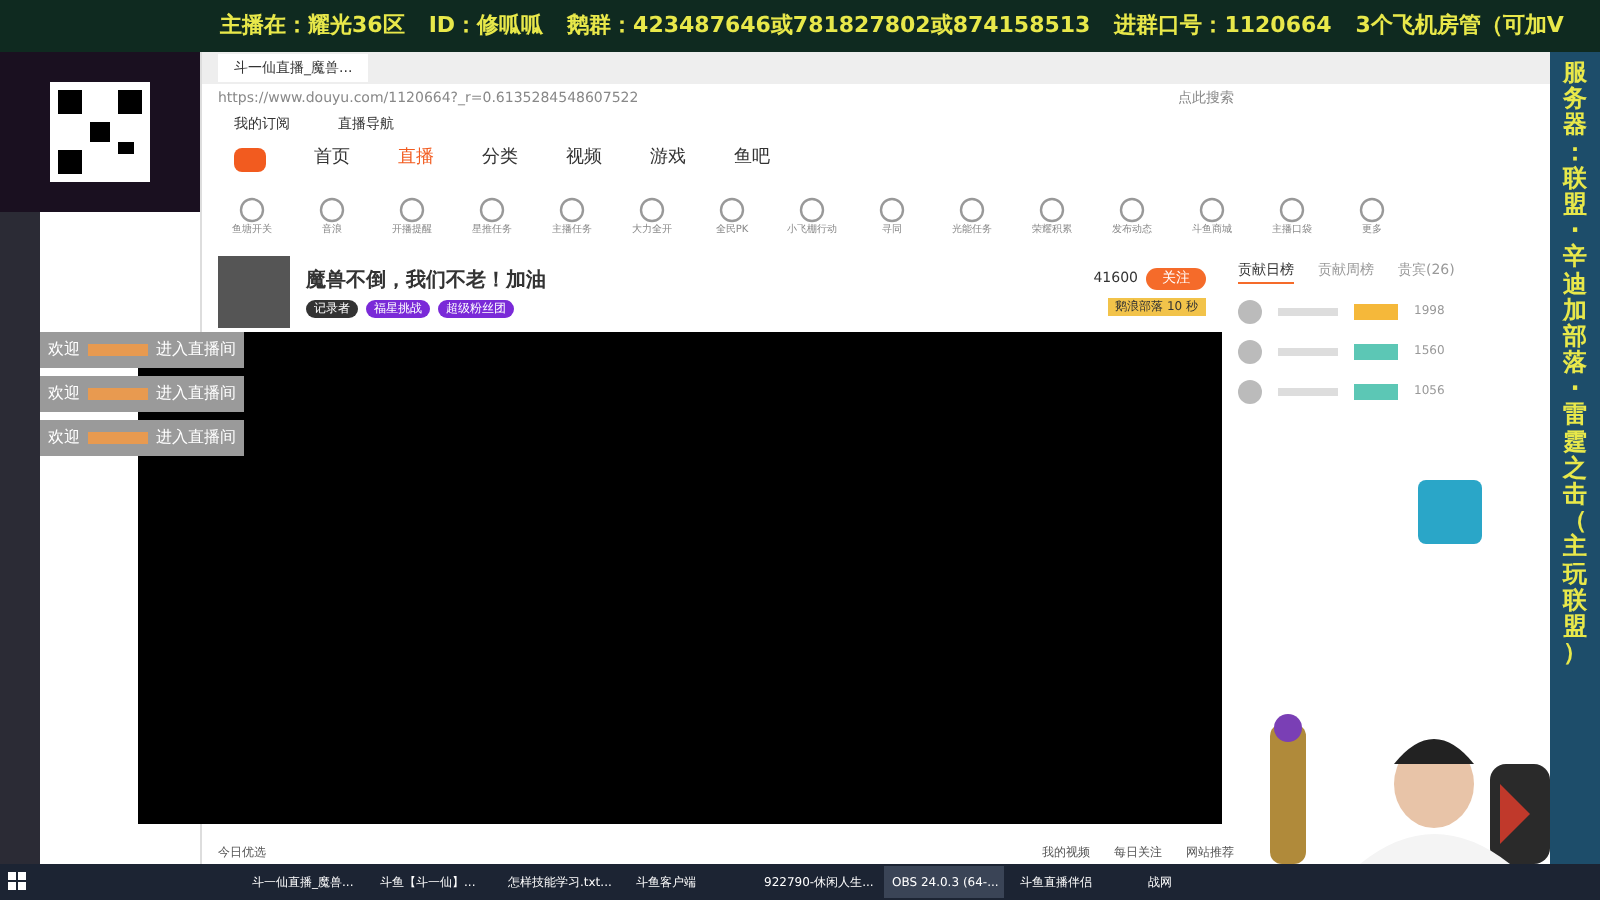 The image size is (1600, 900). What do you see at coordinates (312, 25) in the screenshot?
I see `banner-text: 主播在：耀光36区` at bounding box center [312, 25].